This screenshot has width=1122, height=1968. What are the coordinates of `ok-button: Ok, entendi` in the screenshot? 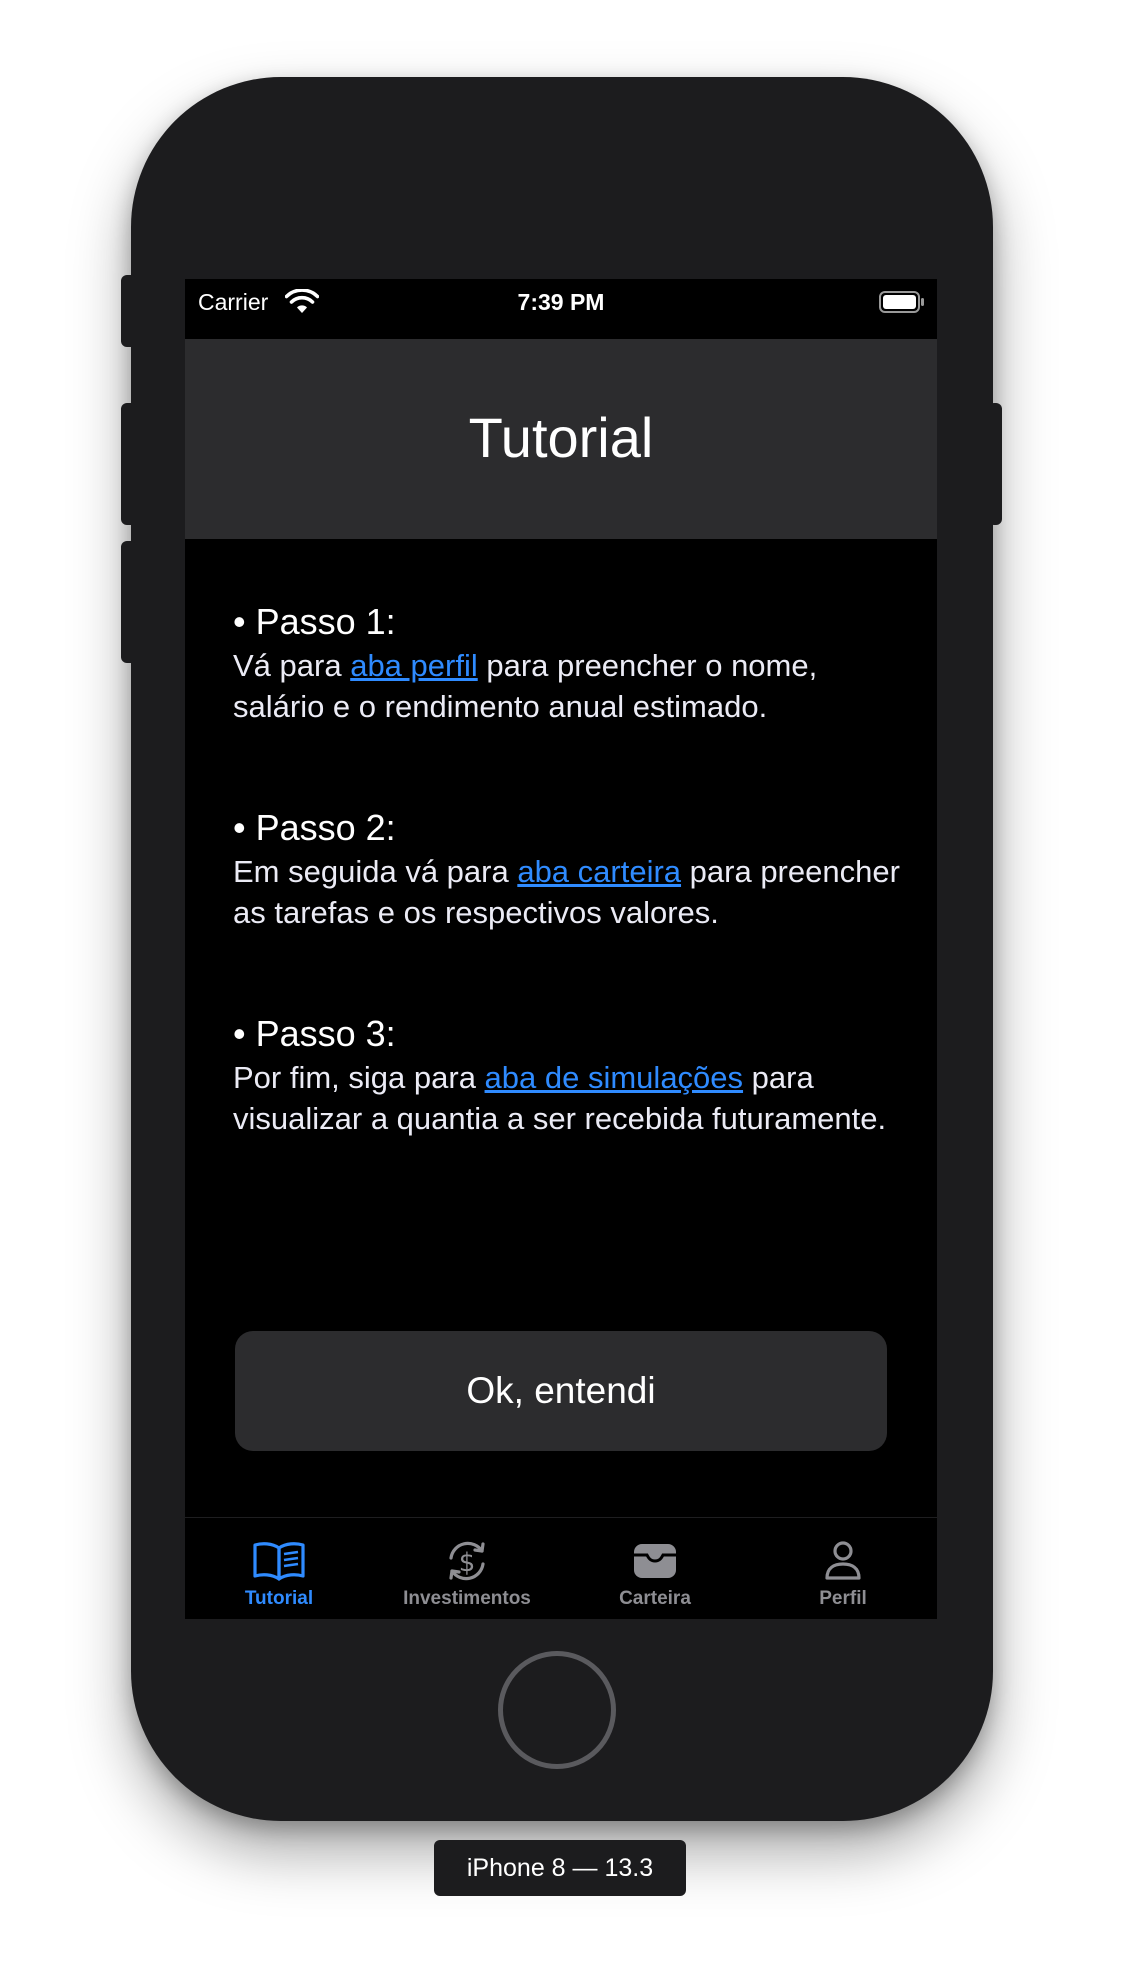 It's located at (561, 1391).